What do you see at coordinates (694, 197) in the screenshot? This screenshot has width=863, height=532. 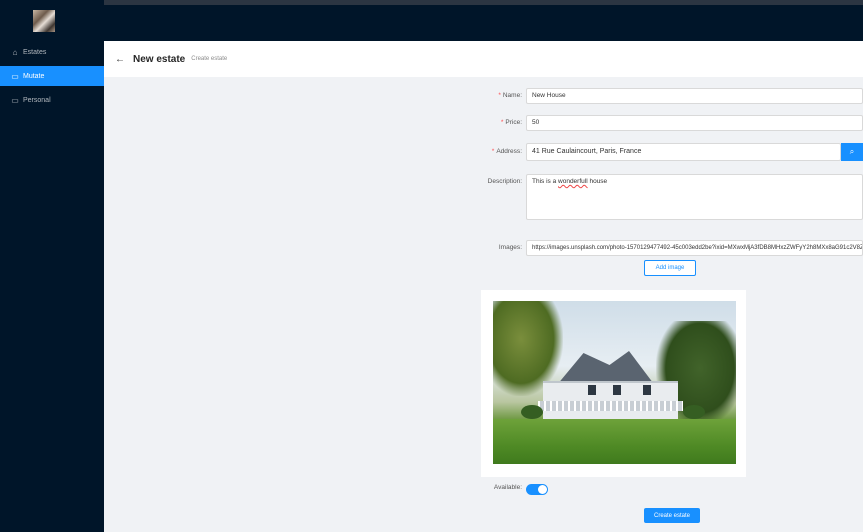 I see `description-textarea: This is a wonderfull house` at bounding box center [694, 197].